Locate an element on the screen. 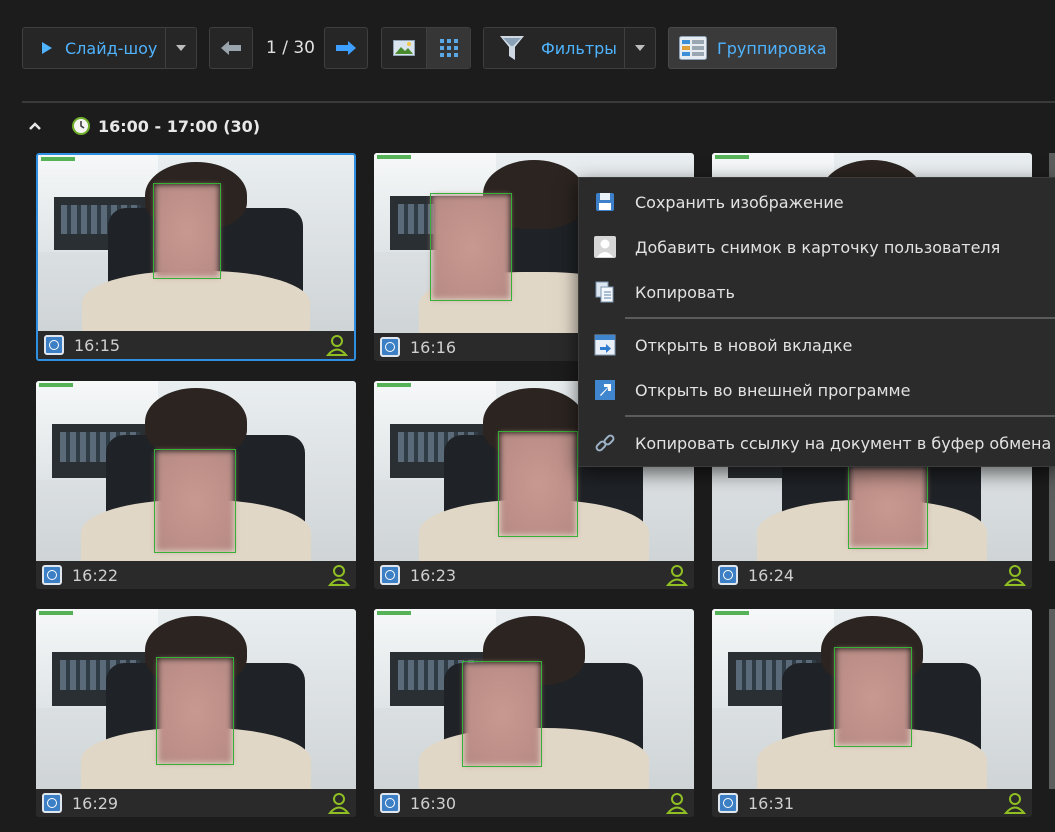 This screenshot has width=1055, height=832. toolbar: Слайд-шоу 1 / 30 Фильтры Группировка is located at coordinates (527, 50).